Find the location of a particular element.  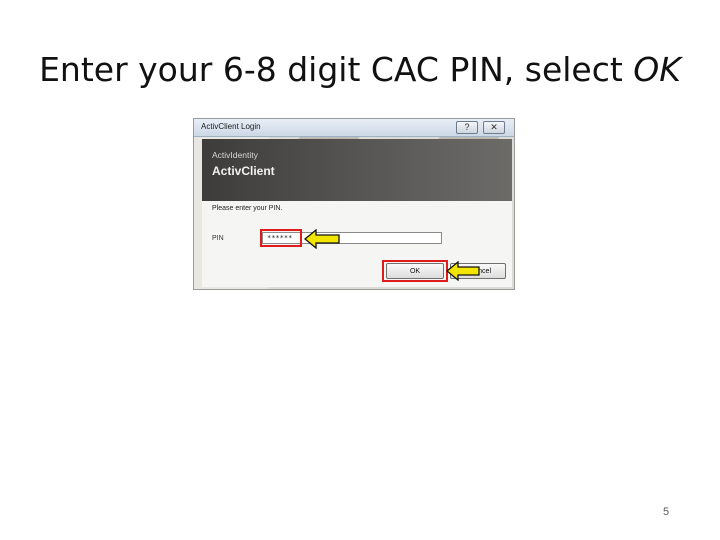

brand-text: ActivIdentity is located at coordinates (235, 155).